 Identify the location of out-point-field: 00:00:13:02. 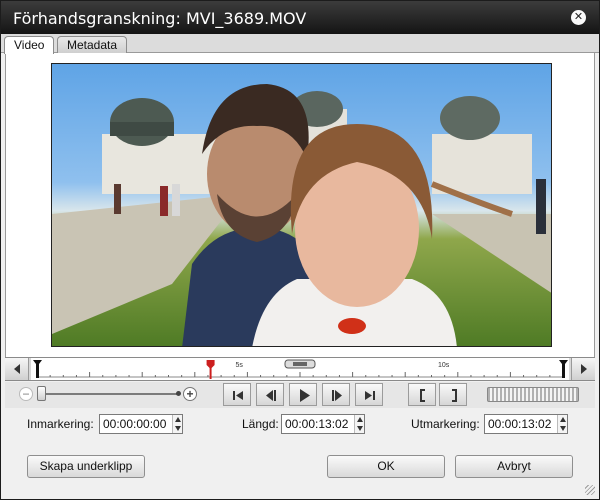
(526, 424).